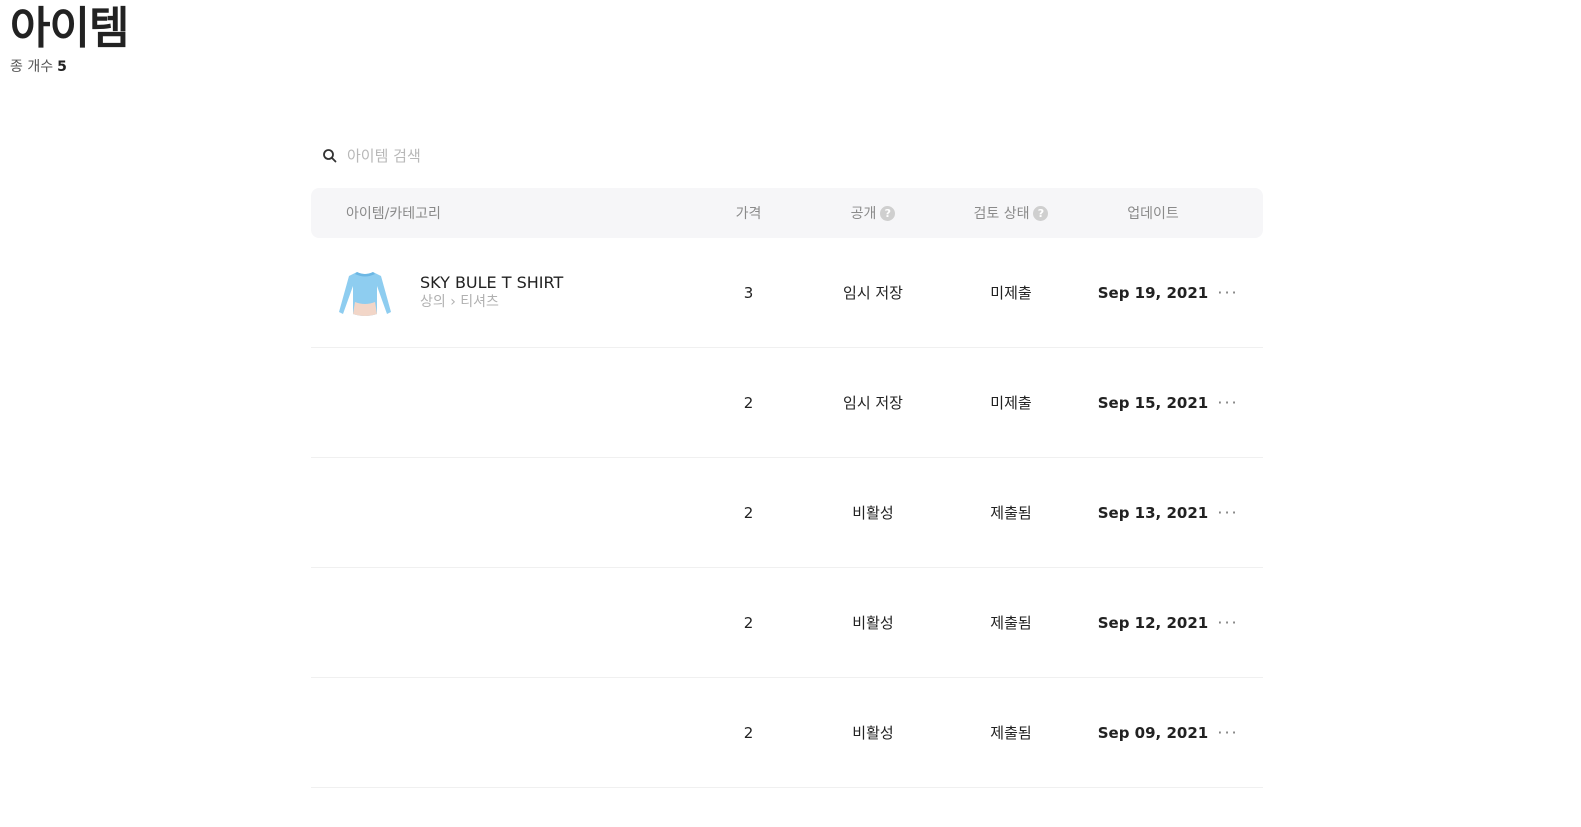 The height and width of the screenshot is (827, 1581). I want to click on column-header-public-label: 공개, so click(863, 214).